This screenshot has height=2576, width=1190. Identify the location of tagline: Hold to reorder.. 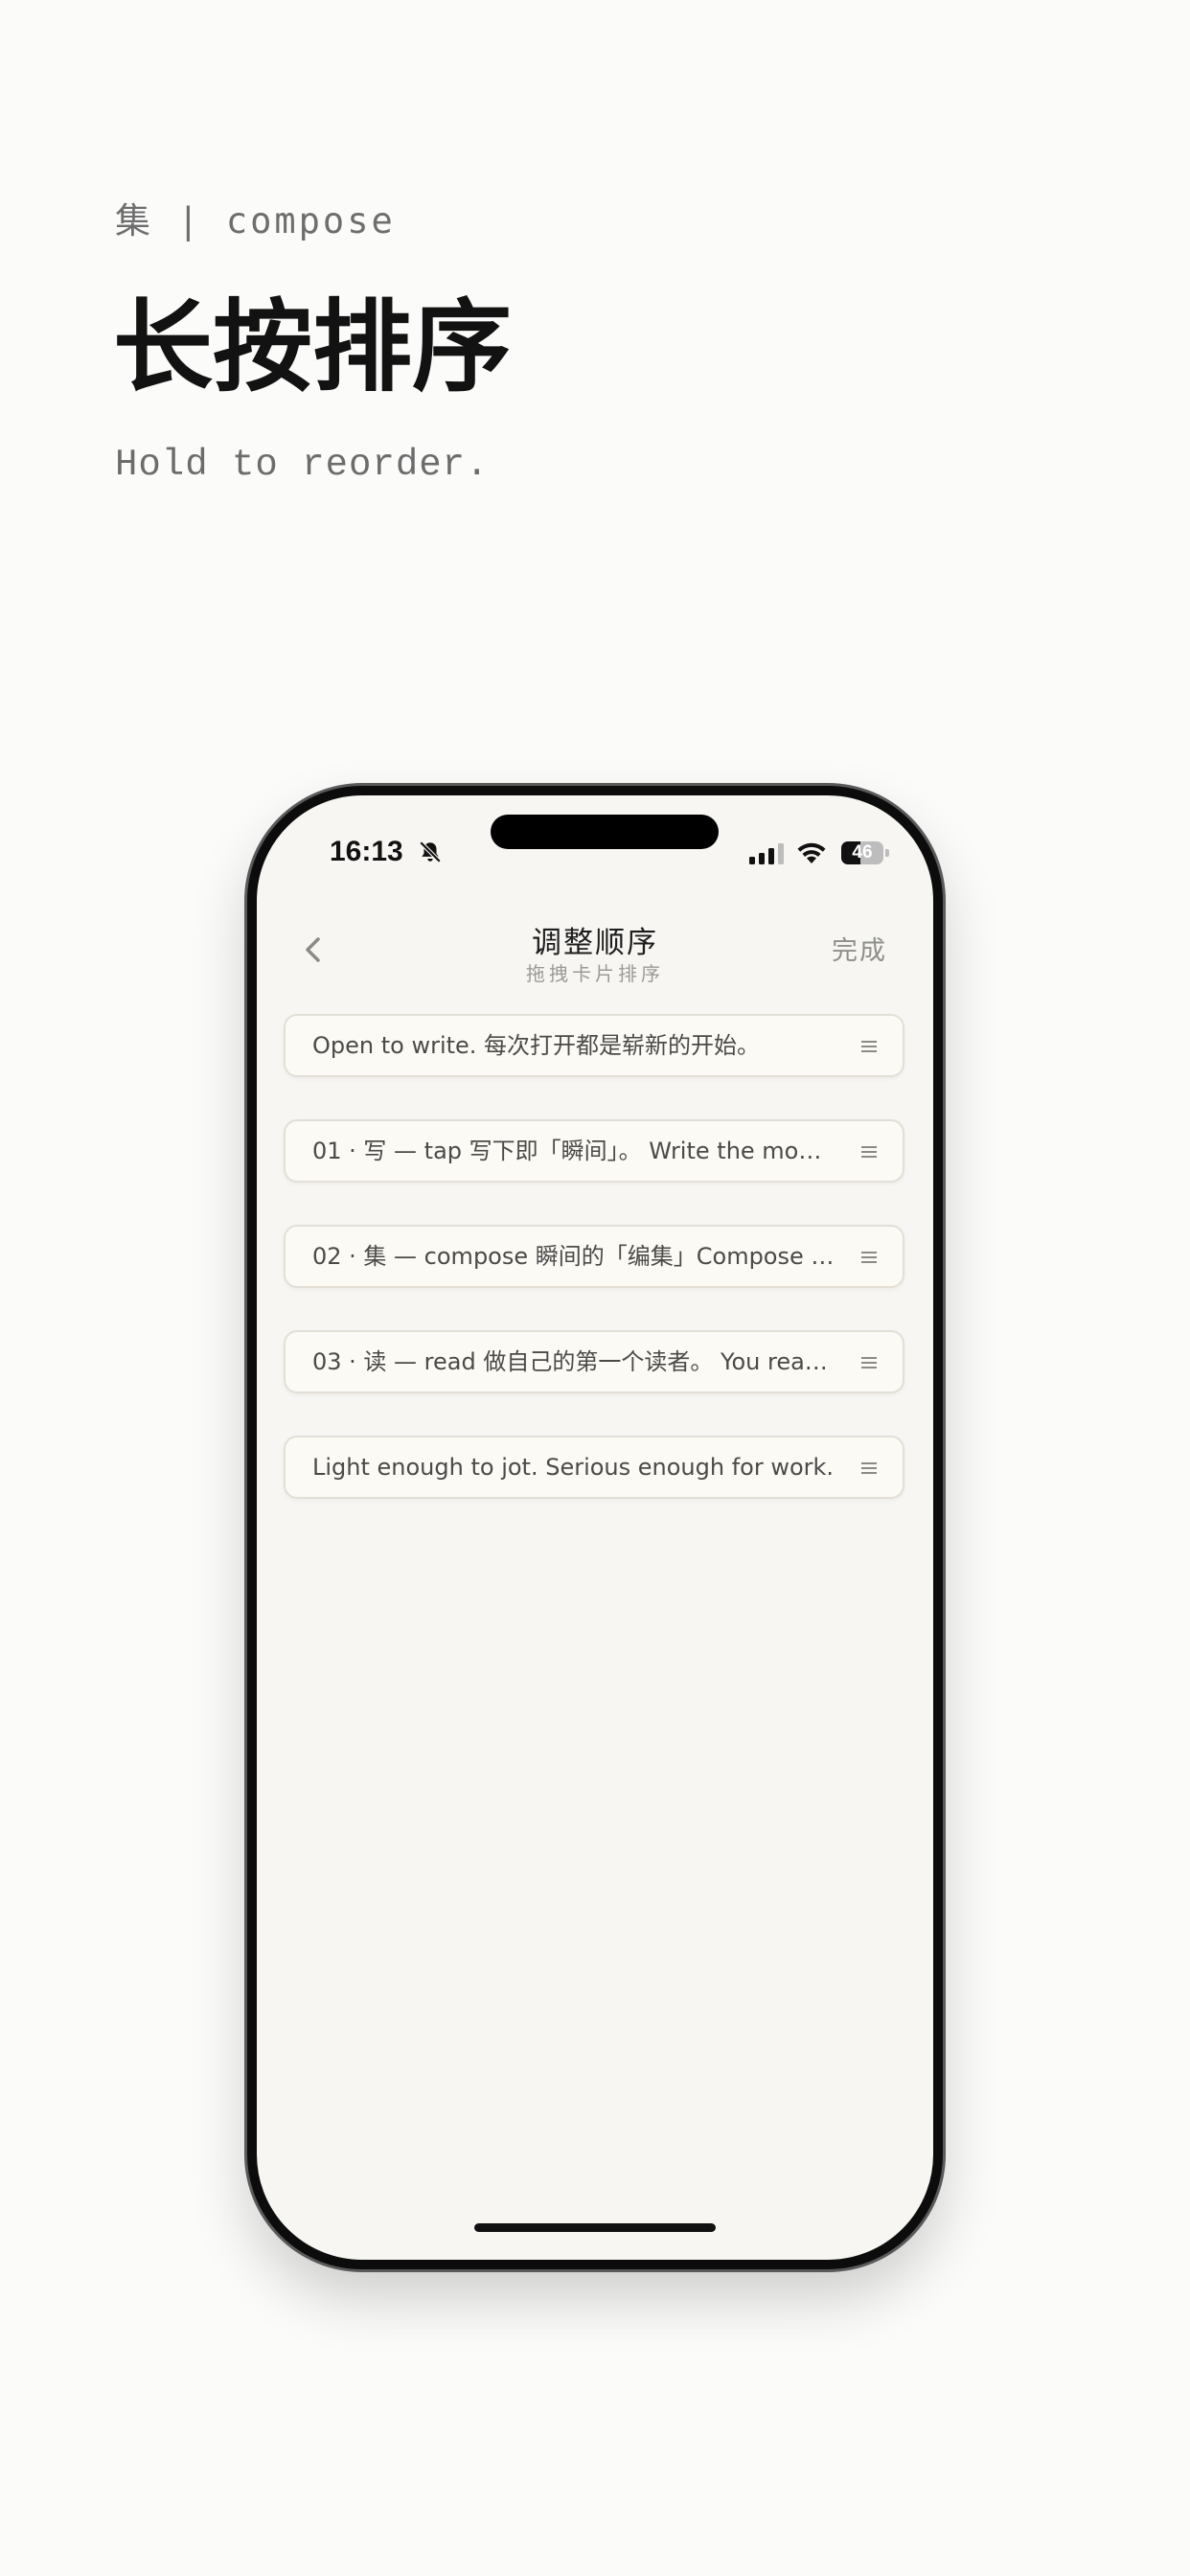
(303, 465).